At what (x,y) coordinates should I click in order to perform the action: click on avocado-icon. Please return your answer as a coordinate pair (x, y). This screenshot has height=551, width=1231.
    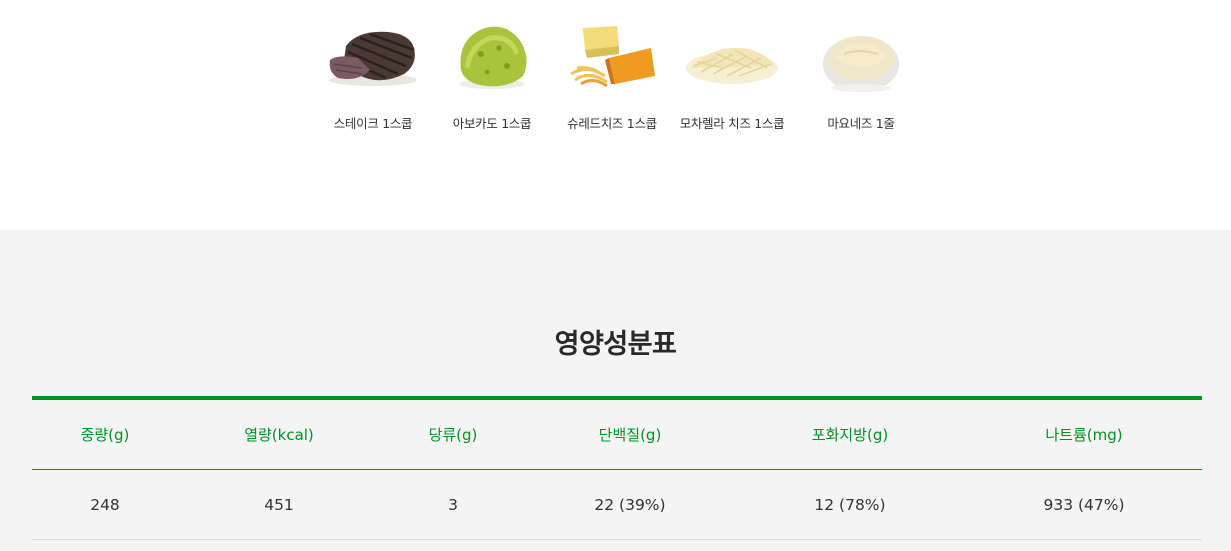
    Looking at the image, I should click on (493, 57).